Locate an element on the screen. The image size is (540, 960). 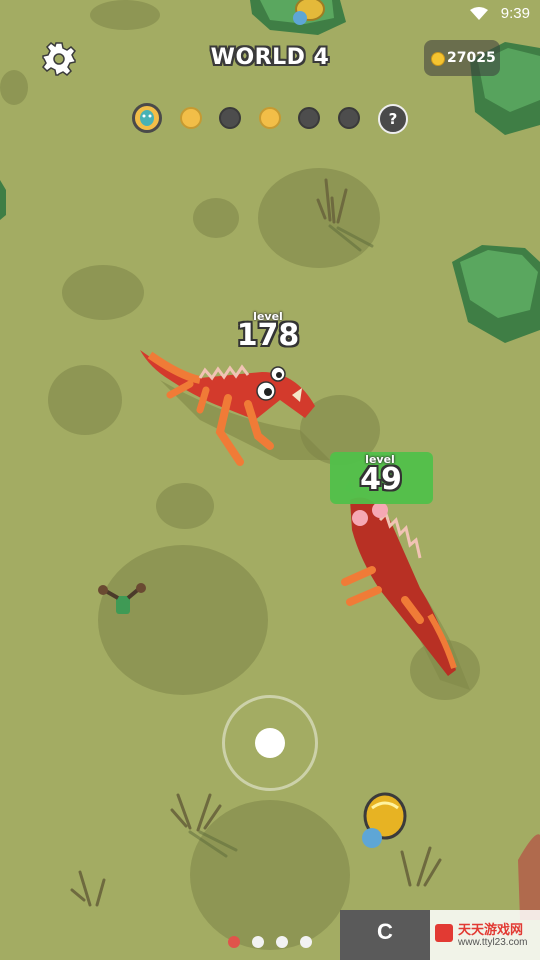
coin-icon is located at coordinates (438, 59).